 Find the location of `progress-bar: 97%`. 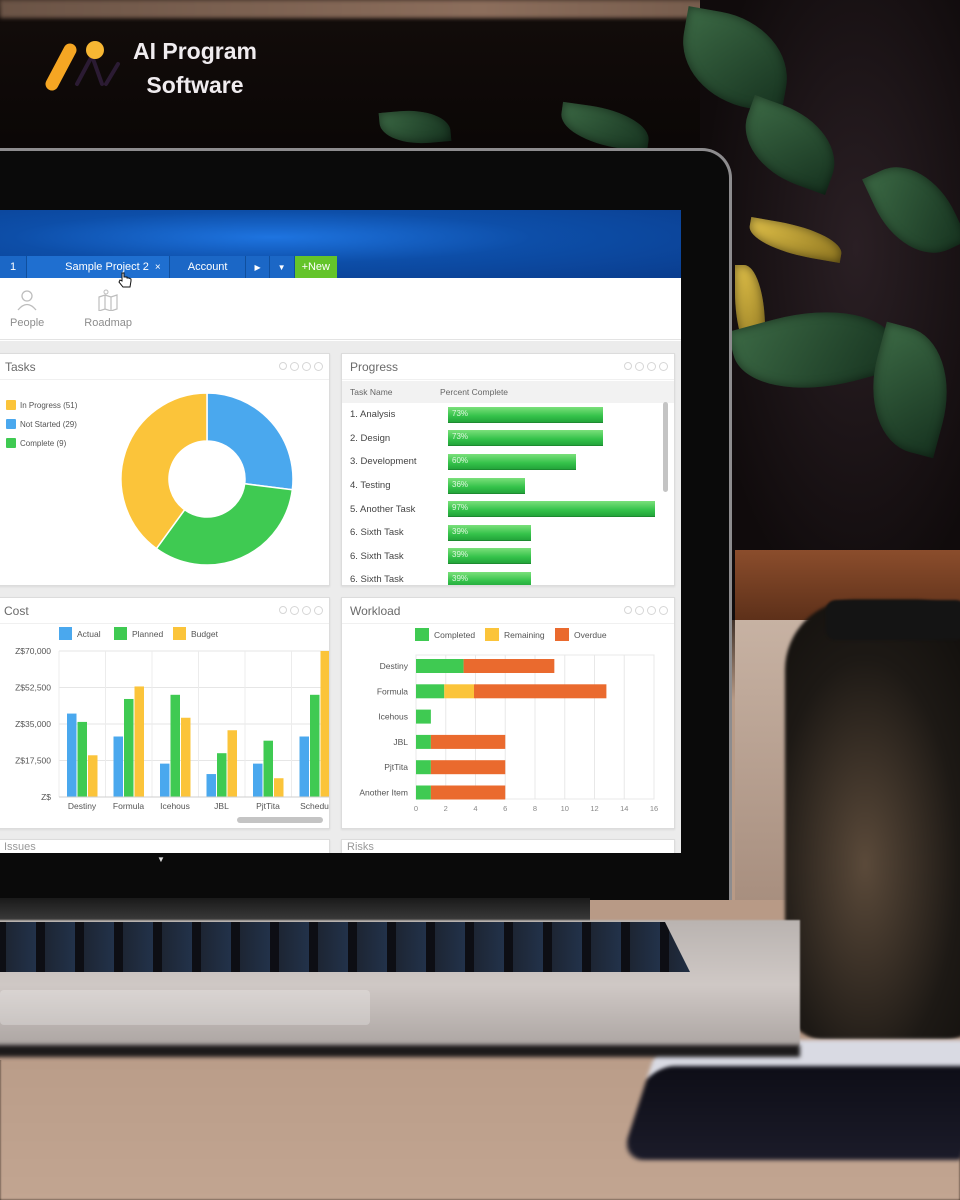

progress-bar: 97% is located at coordinates (551, 509).